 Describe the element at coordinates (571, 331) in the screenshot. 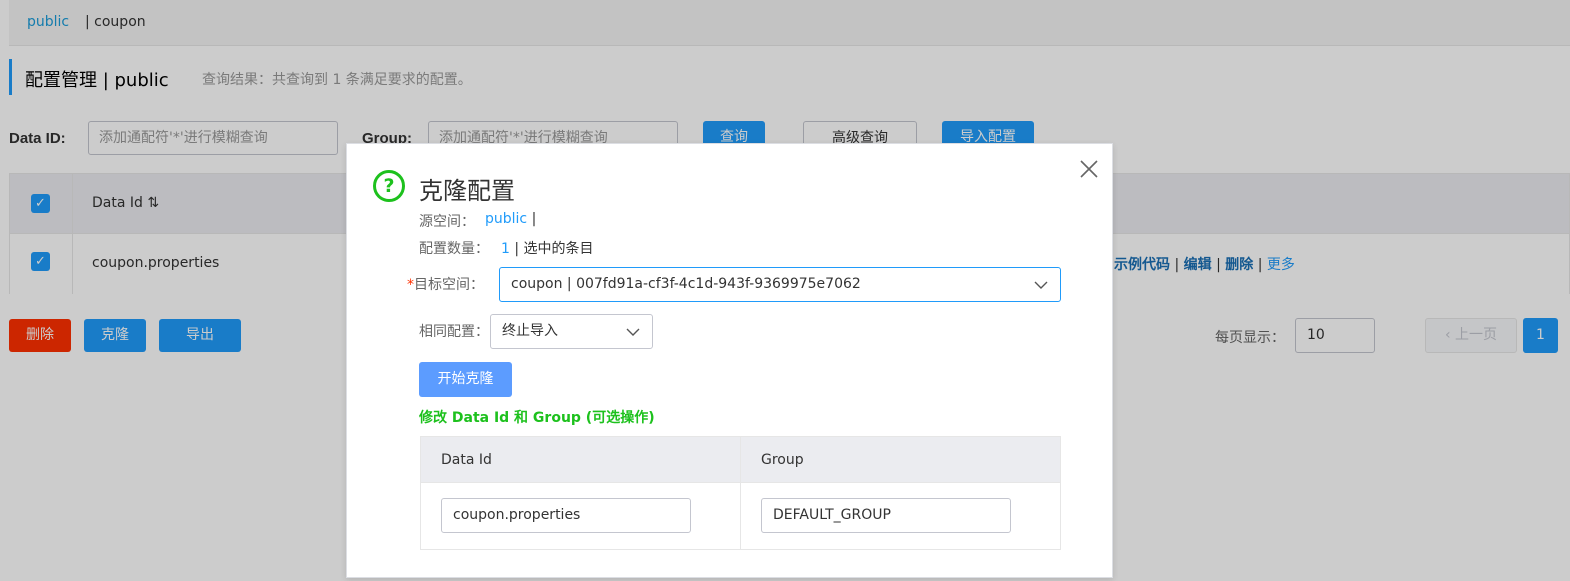

I see `same-config-select: 终止导入` at that location.